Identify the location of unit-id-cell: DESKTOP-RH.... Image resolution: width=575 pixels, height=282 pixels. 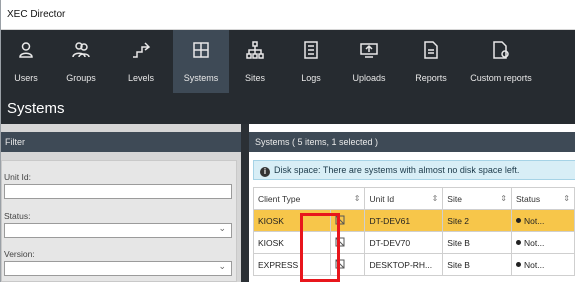
(404, 264).